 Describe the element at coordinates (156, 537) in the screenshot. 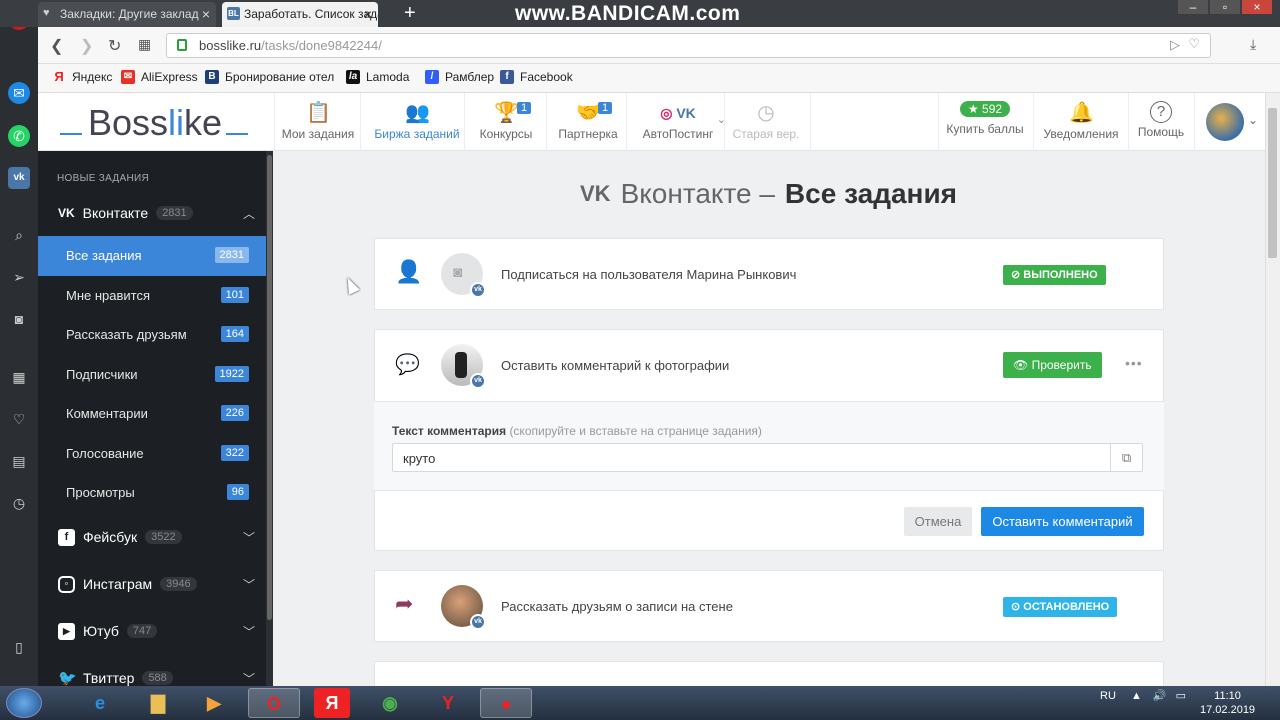

I see `menu-section-facebook: f Фейсбук 3522 ﹀` at that location.